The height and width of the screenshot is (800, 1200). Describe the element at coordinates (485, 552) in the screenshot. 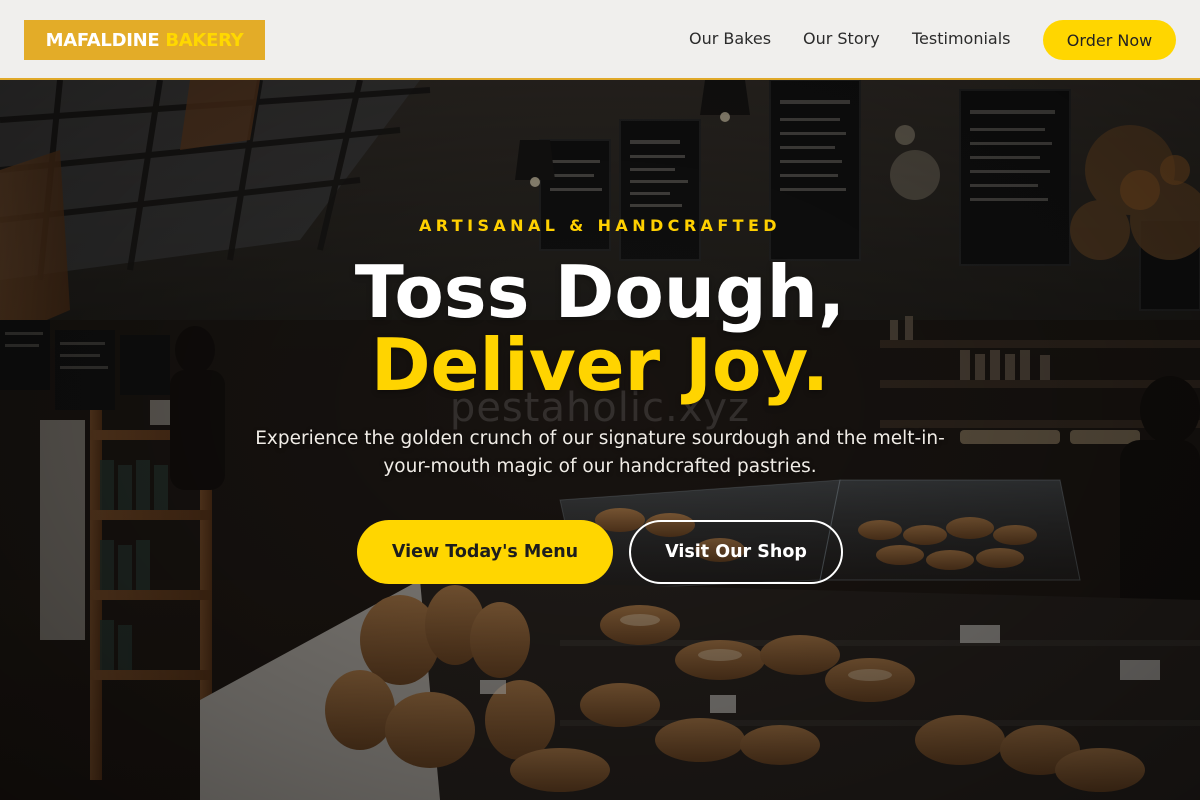

I see `view-menu-button: View Today's Menu` at that location.